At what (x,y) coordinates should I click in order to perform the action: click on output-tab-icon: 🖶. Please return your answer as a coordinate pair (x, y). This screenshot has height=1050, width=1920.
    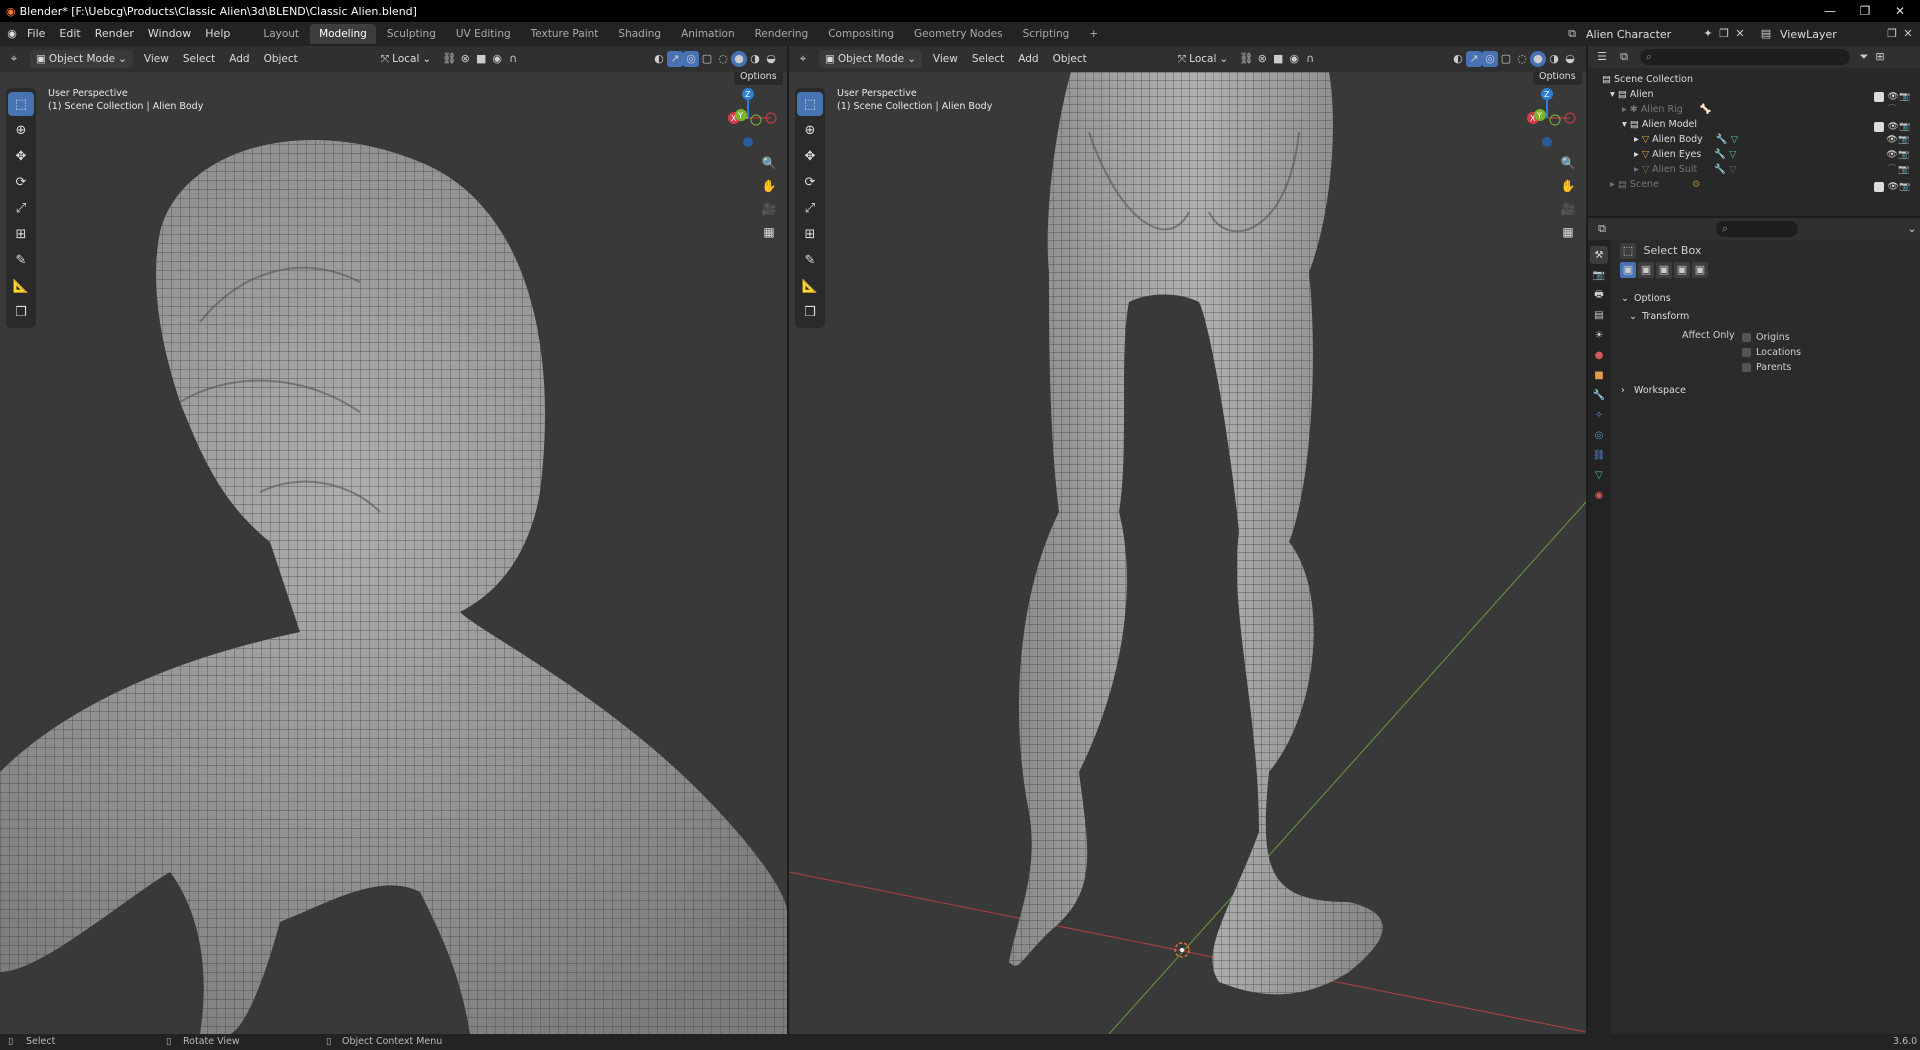
    Looking at the image, I should click on (1599, 295).